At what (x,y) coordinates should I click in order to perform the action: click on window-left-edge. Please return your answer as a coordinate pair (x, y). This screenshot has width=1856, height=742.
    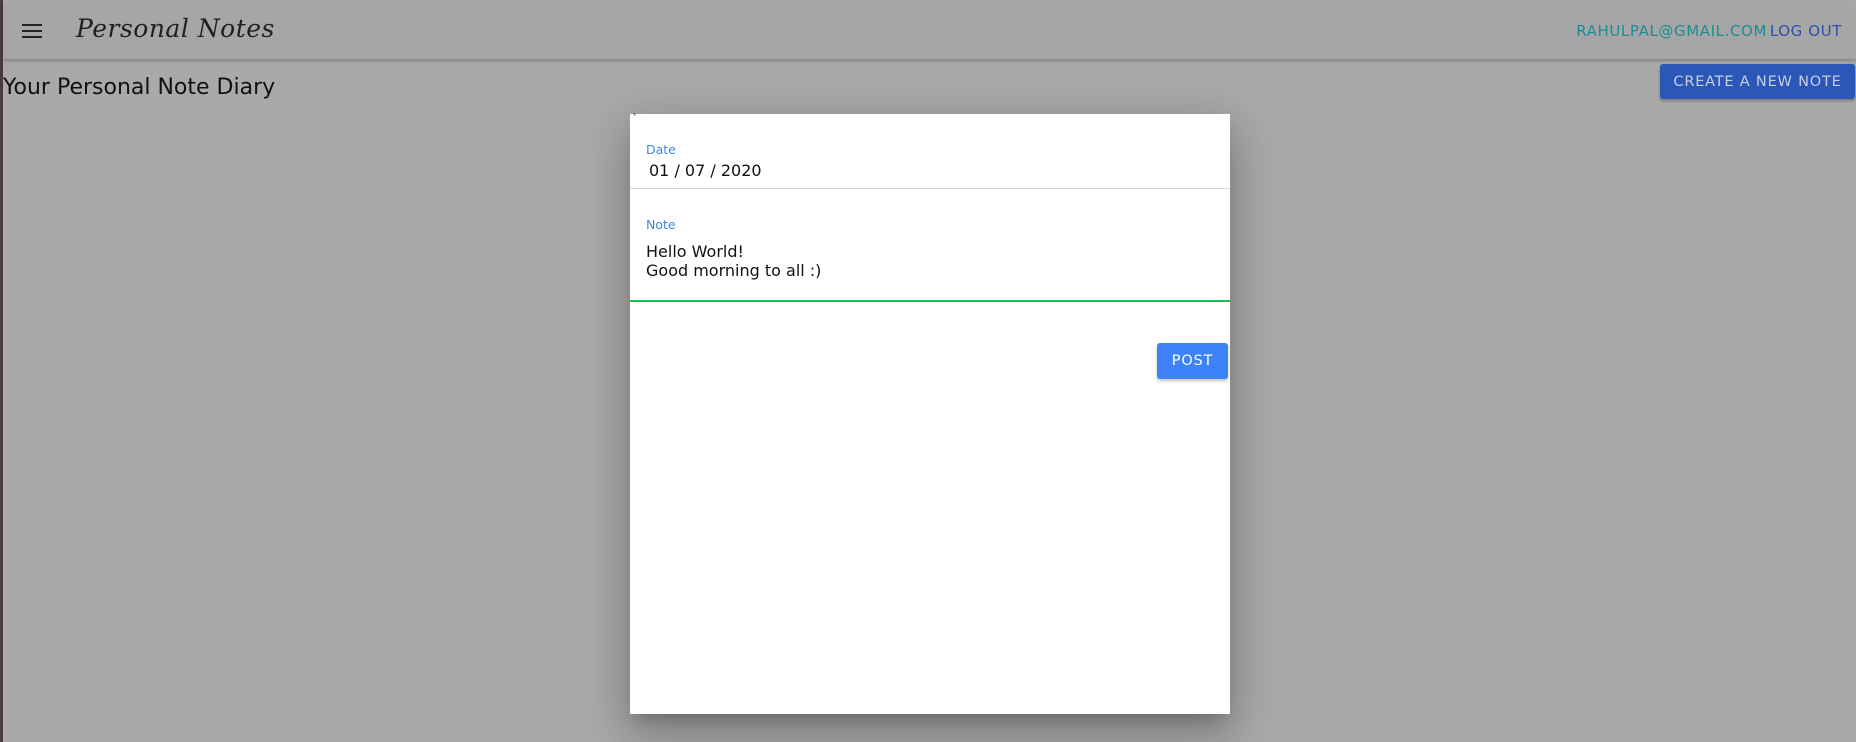
    Looking at the image, I should click on (1, 371).